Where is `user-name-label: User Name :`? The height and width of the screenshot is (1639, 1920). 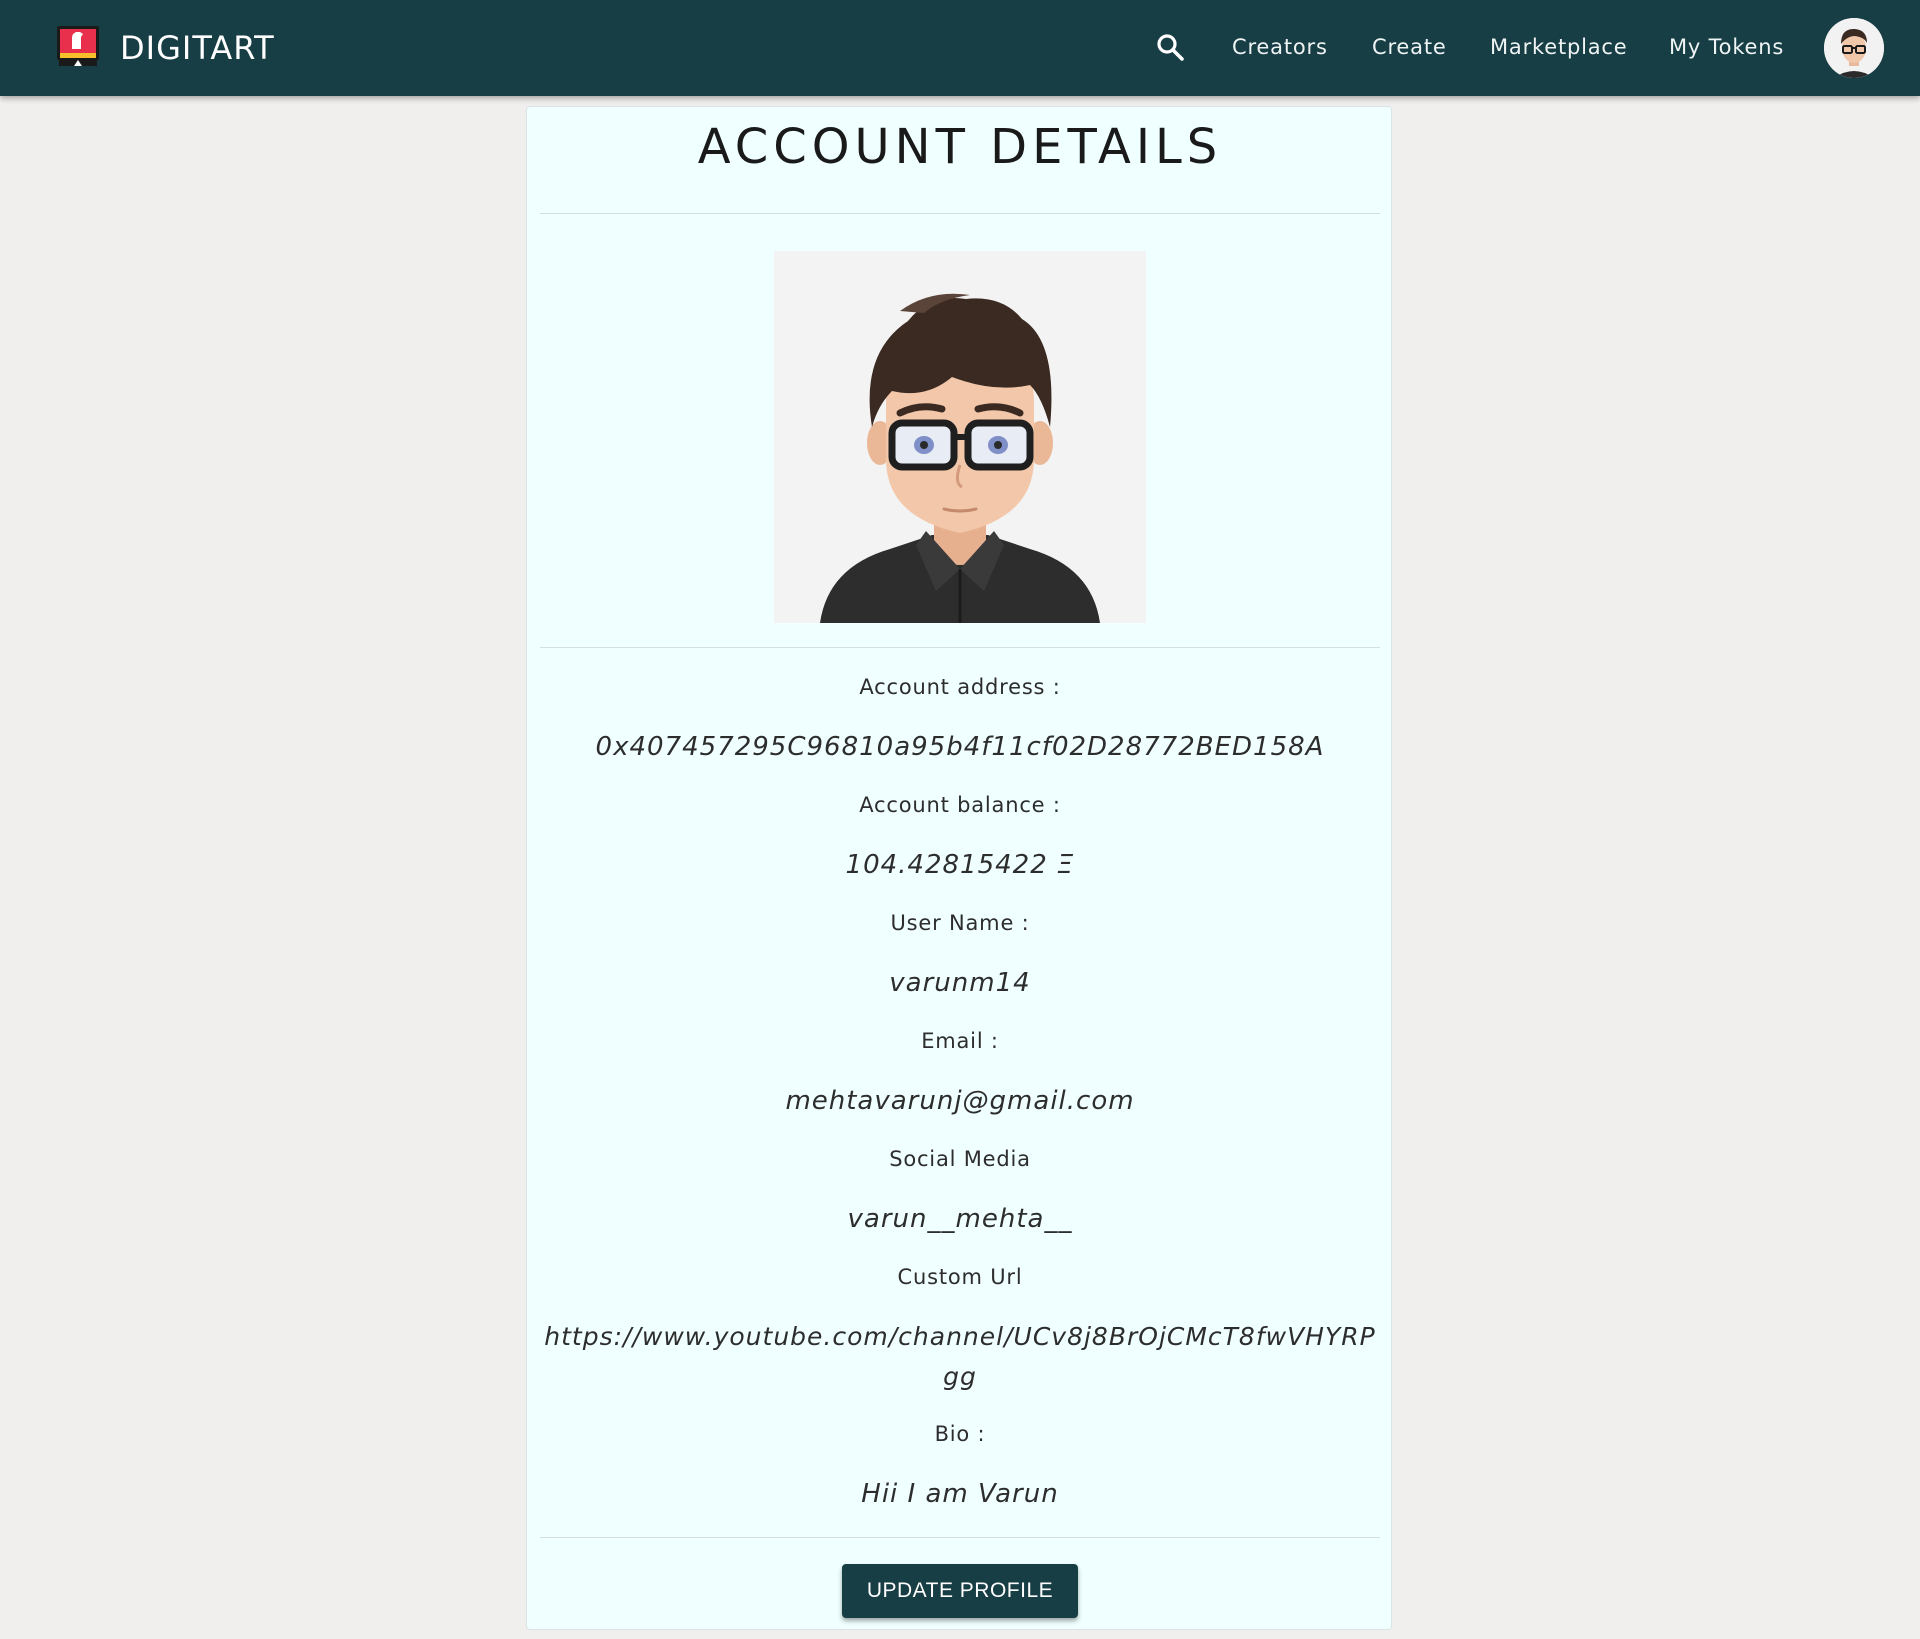 user-name-label: User Name : is located at coordinates (960, 923).